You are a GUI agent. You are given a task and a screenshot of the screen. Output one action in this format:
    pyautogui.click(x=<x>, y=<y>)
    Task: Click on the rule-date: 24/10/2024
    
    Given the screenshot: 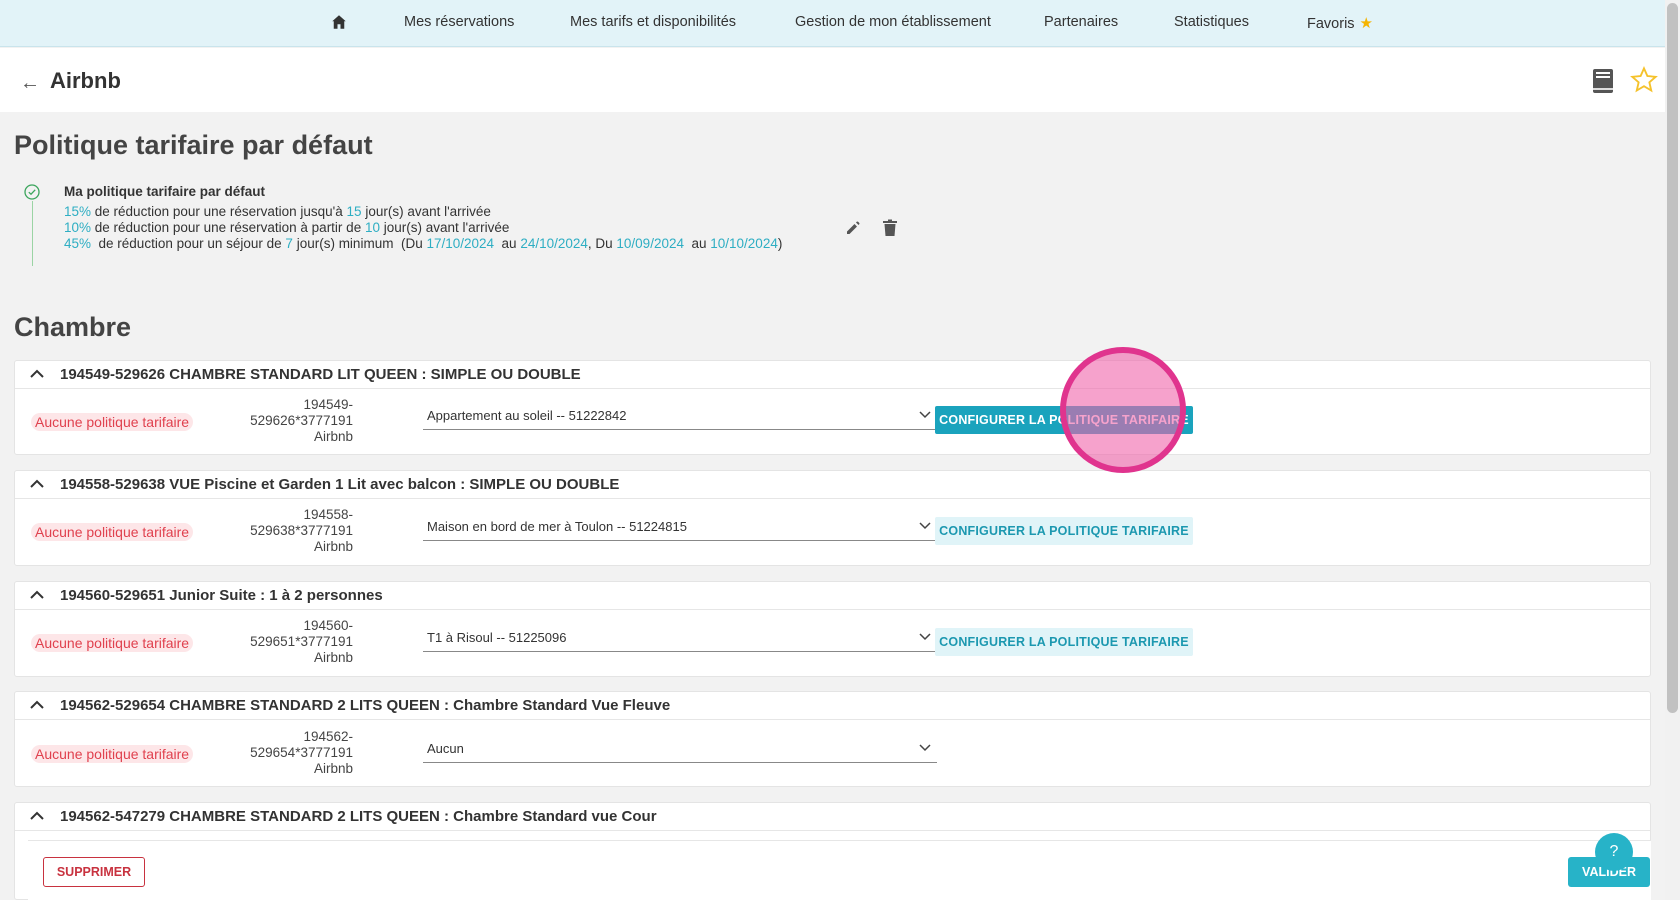 What is the action you would take?
    pyautogui.click(x=554, y=243)
    